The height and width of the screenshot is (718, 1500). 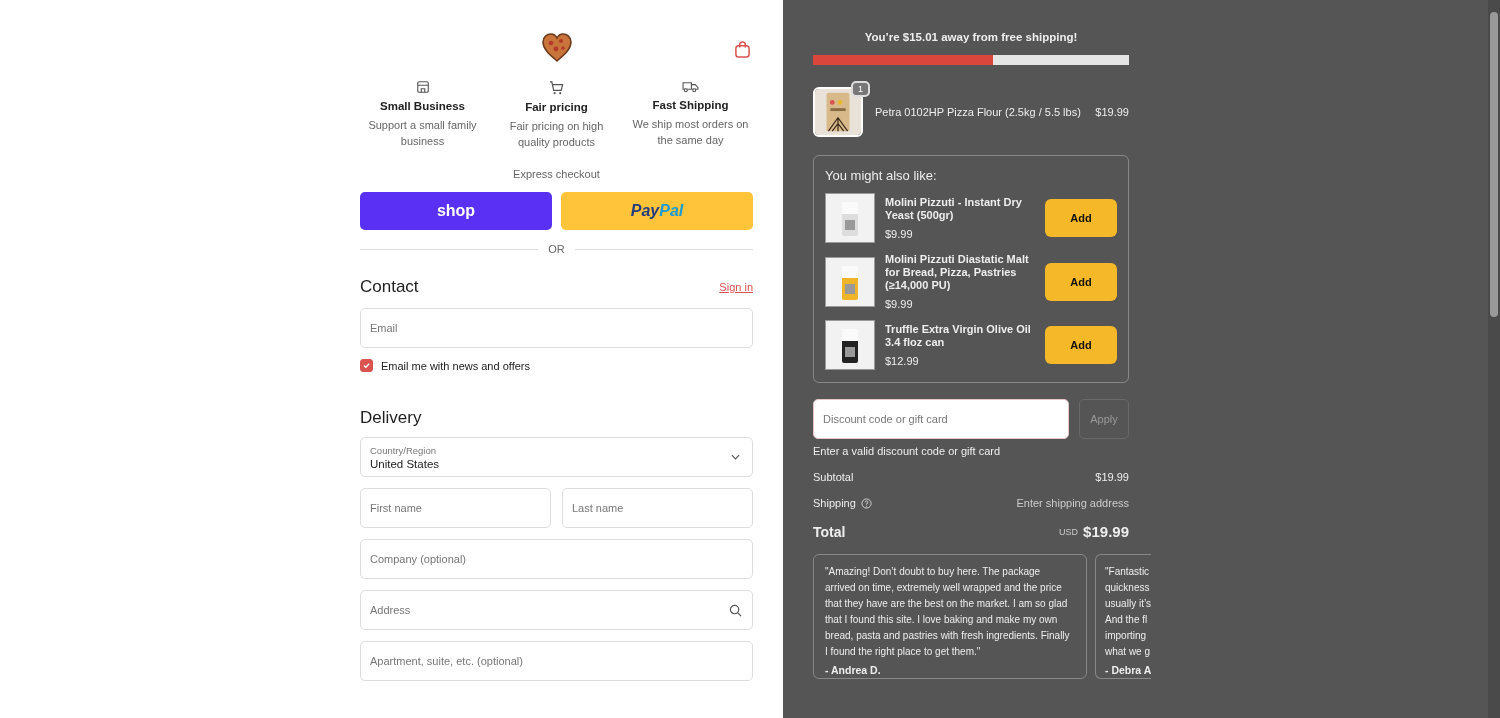 I want to click on shipping-value: Enter shipping address, so click(x=1072, y=503).